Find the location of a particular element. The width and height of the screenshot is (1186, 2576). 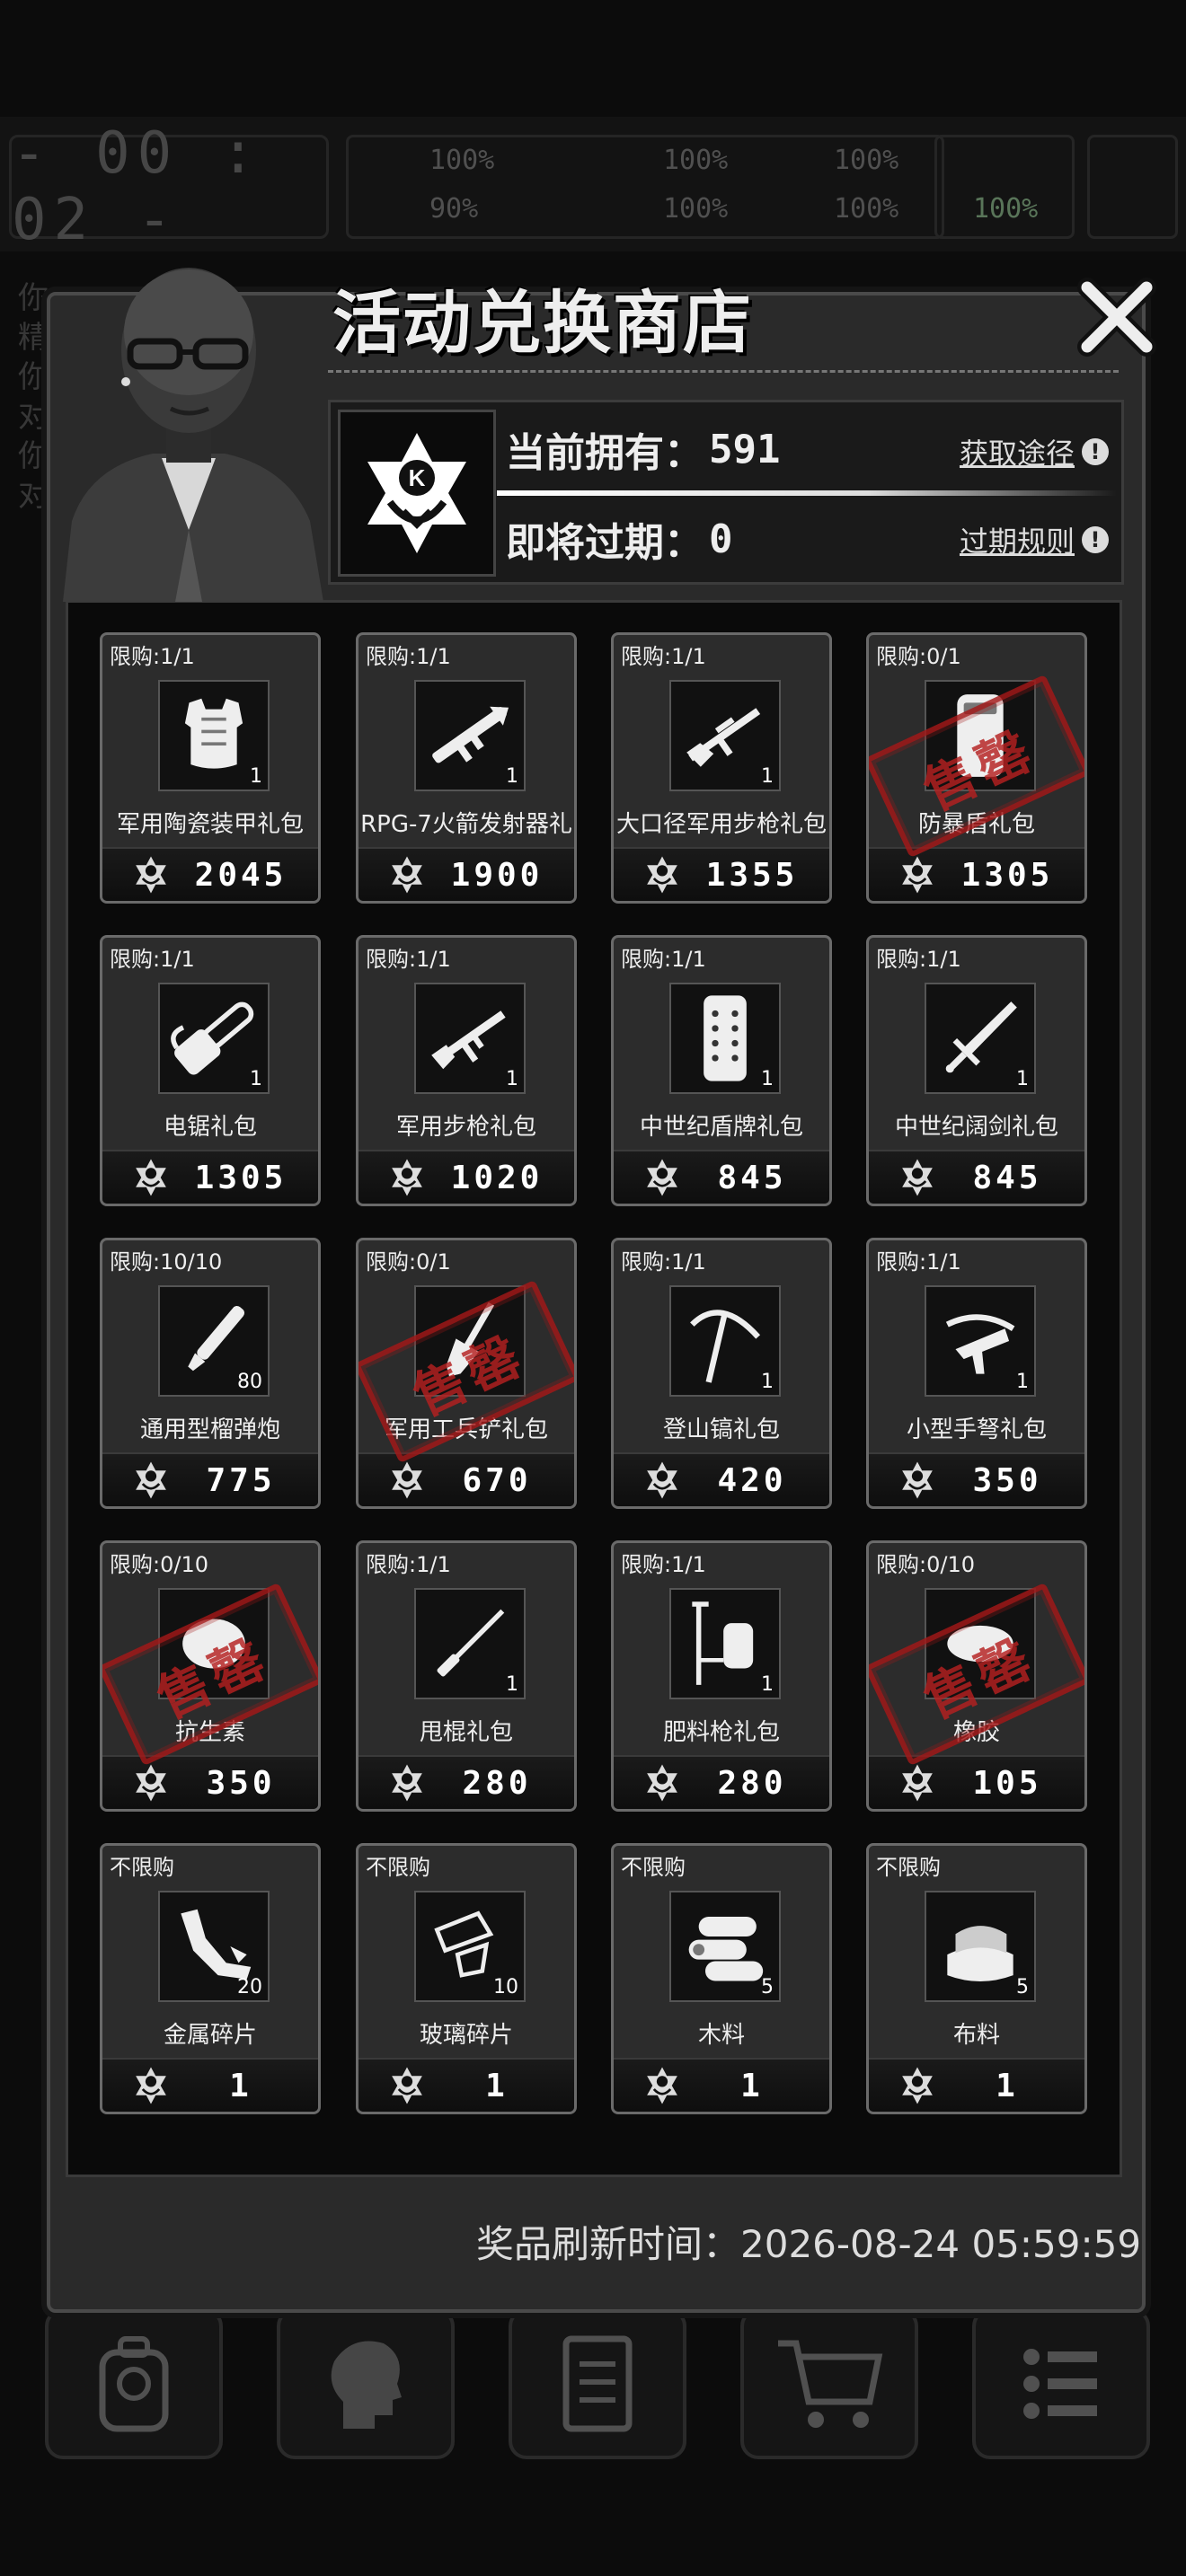

chainsaw-icon is located at coordinates (212, 1038).